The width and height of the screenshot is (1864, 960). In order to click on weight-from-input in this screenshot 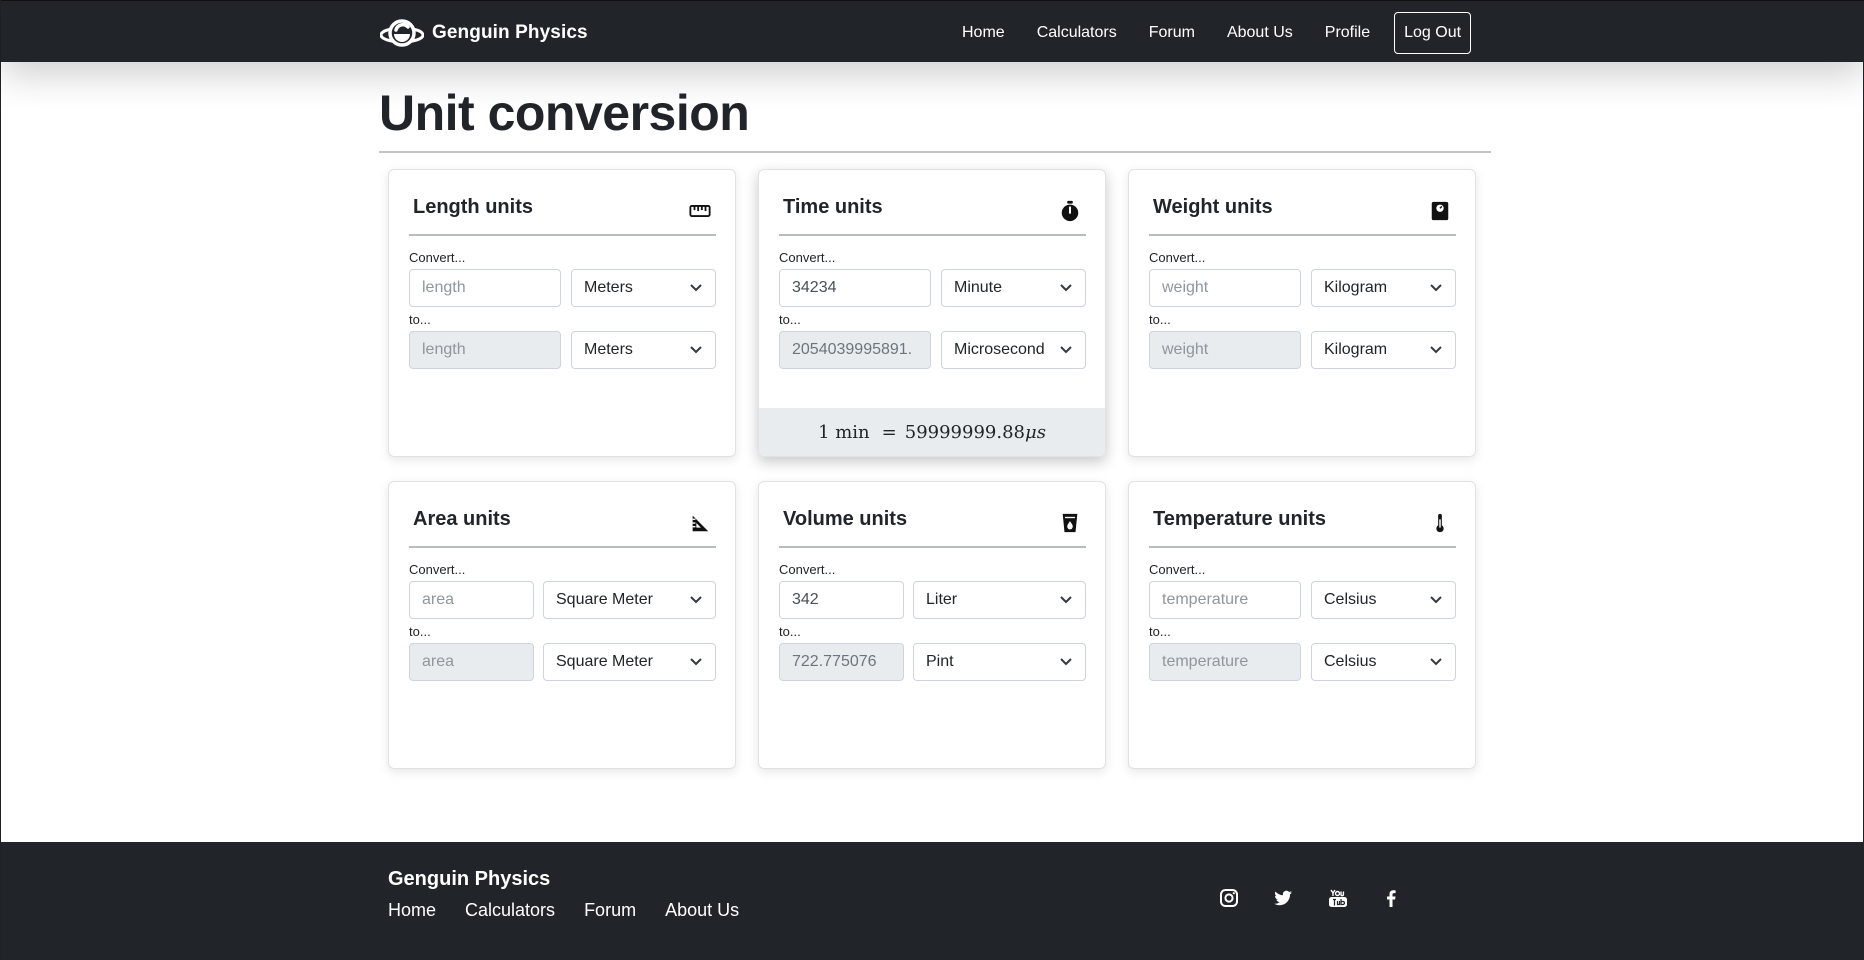, I will do `click(1225, 288)`.